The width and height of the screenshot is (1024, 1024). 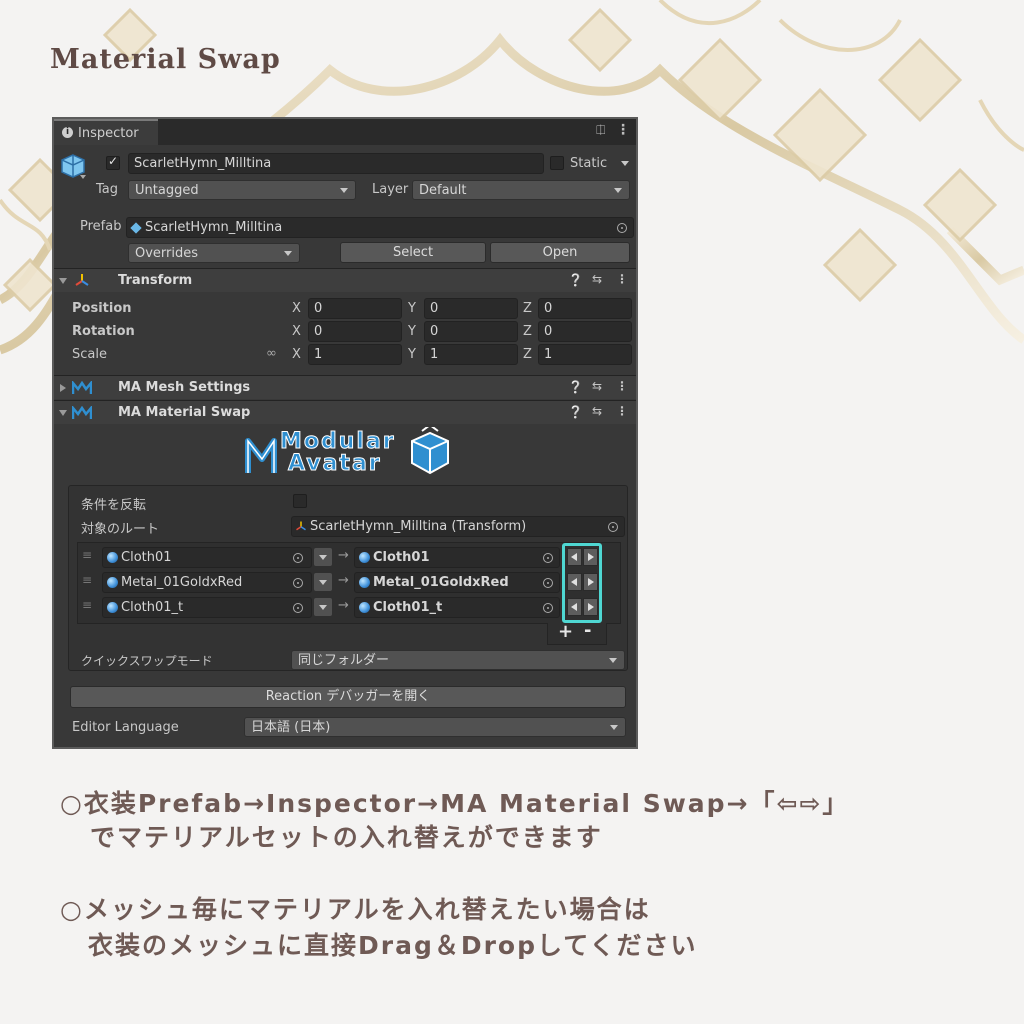 I want to click on editor-language-value: 日本語 (日本), so click(x=291, y=727).